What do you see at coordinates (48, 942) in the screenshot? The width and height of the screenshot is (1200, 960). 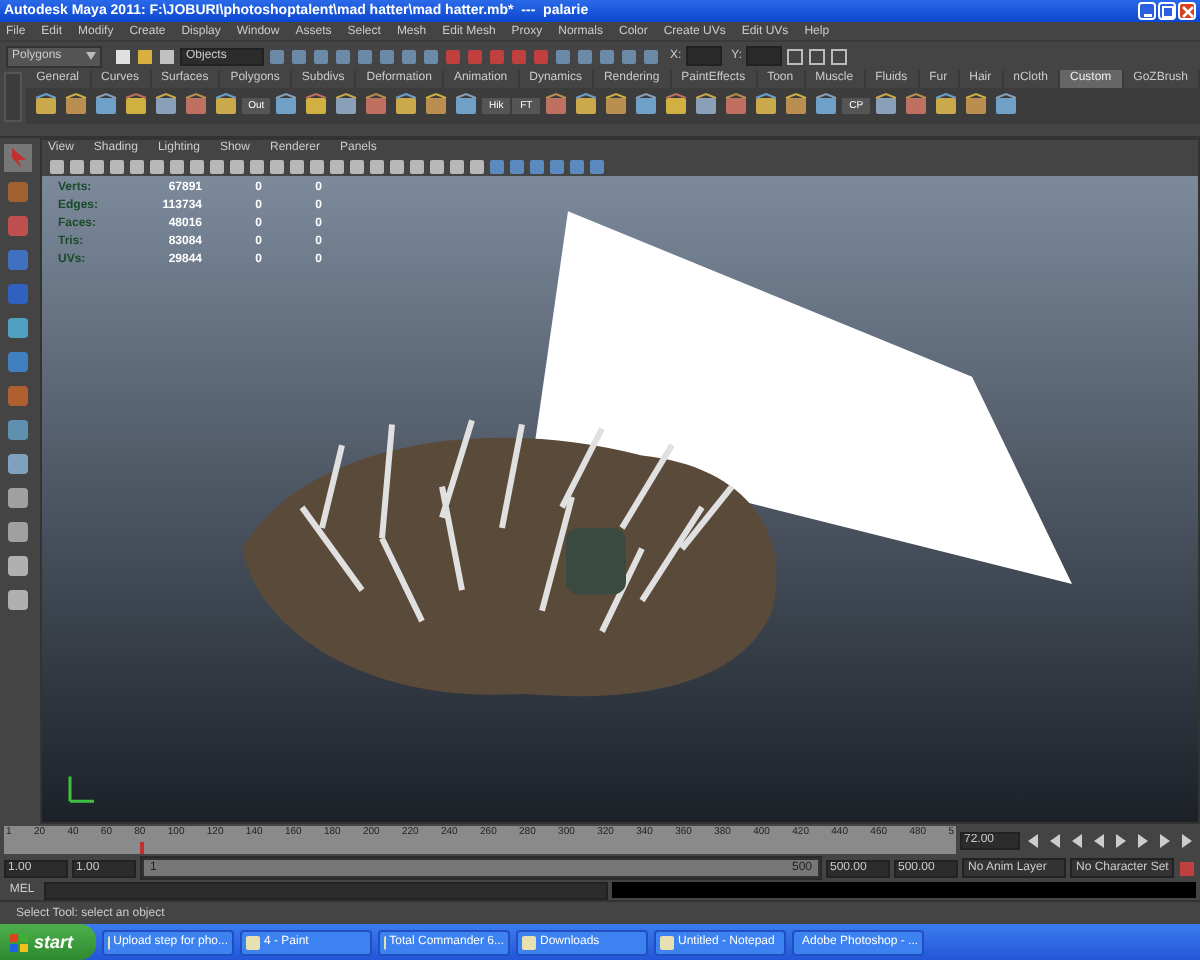 I see `start-button: start` at bounding box center [48, 942].